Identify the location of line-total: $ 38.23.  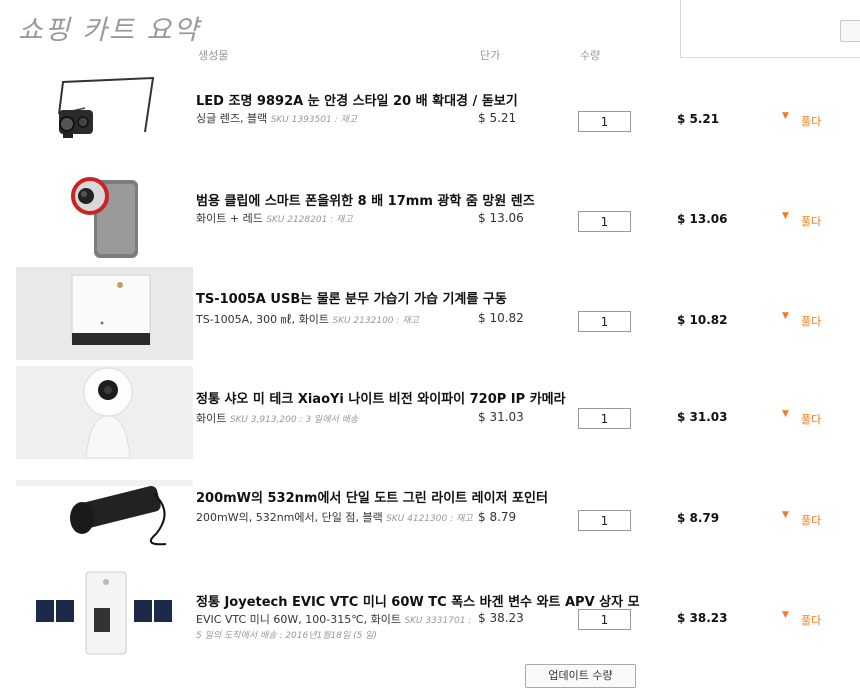
(702, 618).